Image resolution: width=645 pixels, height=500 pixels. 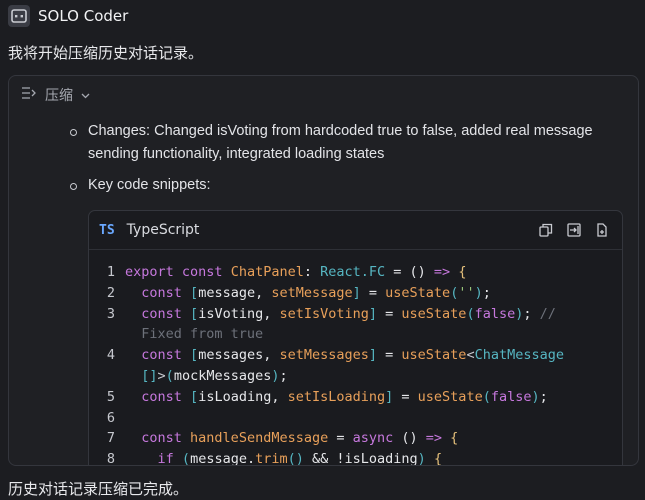 I want to click on app-title: SOLO Coder, so click(x=83, y=16).